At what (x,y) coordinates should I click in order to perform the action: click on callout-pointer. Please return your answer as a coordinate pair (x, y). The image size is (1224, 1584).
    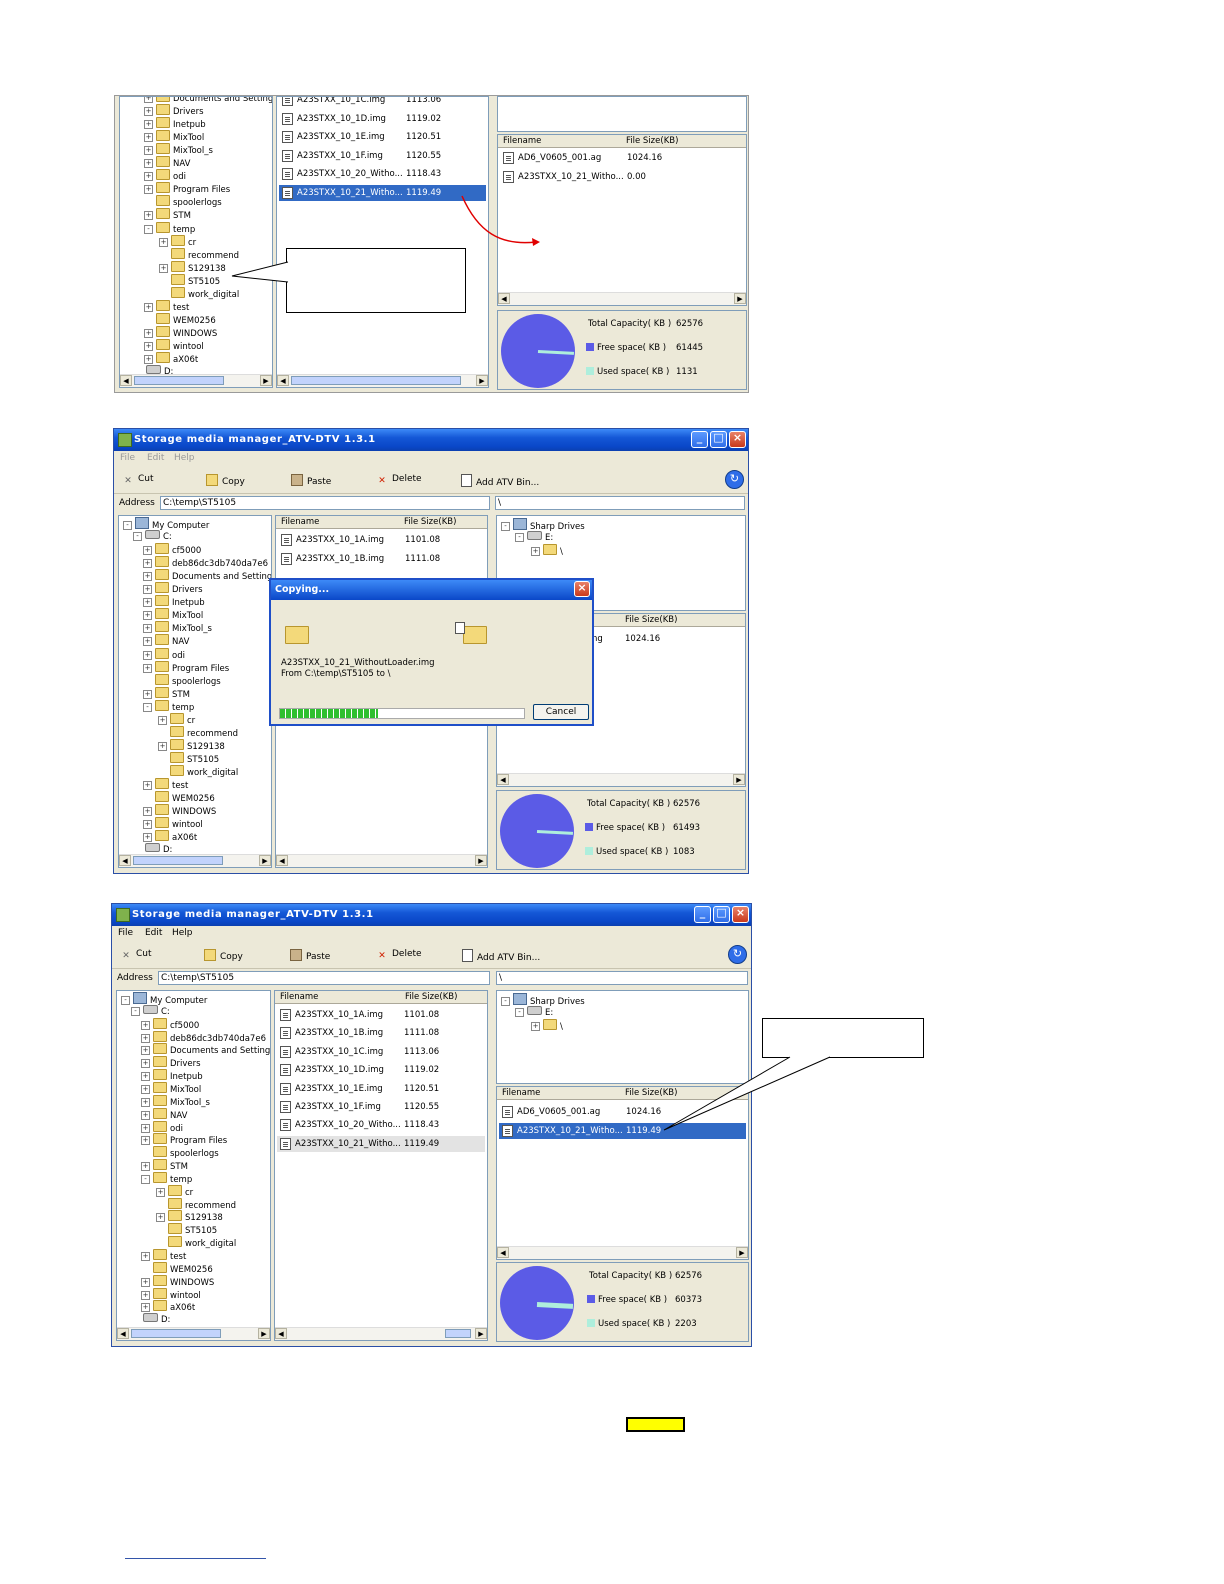
    Looking at the image, I should click on (747, 1093).